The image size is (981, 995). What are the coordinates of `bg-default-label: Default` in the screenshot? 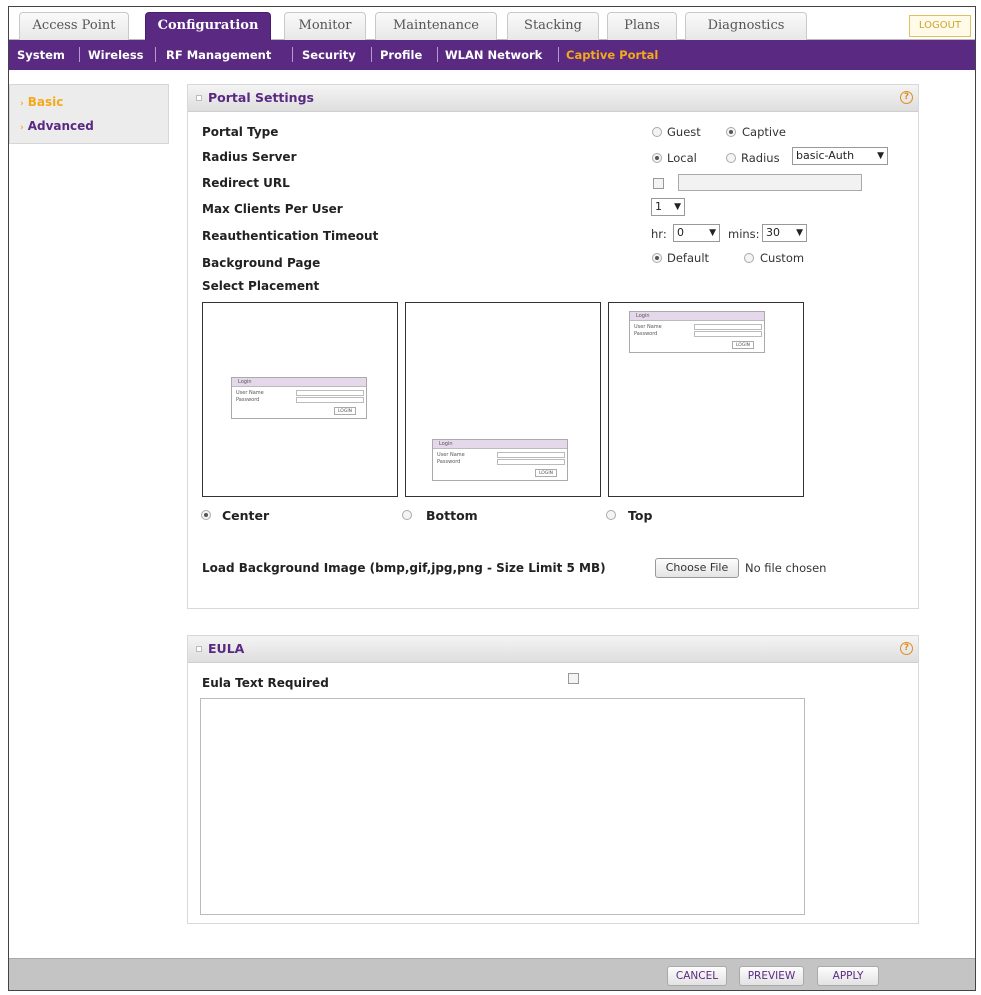 It's located at (688, 258).